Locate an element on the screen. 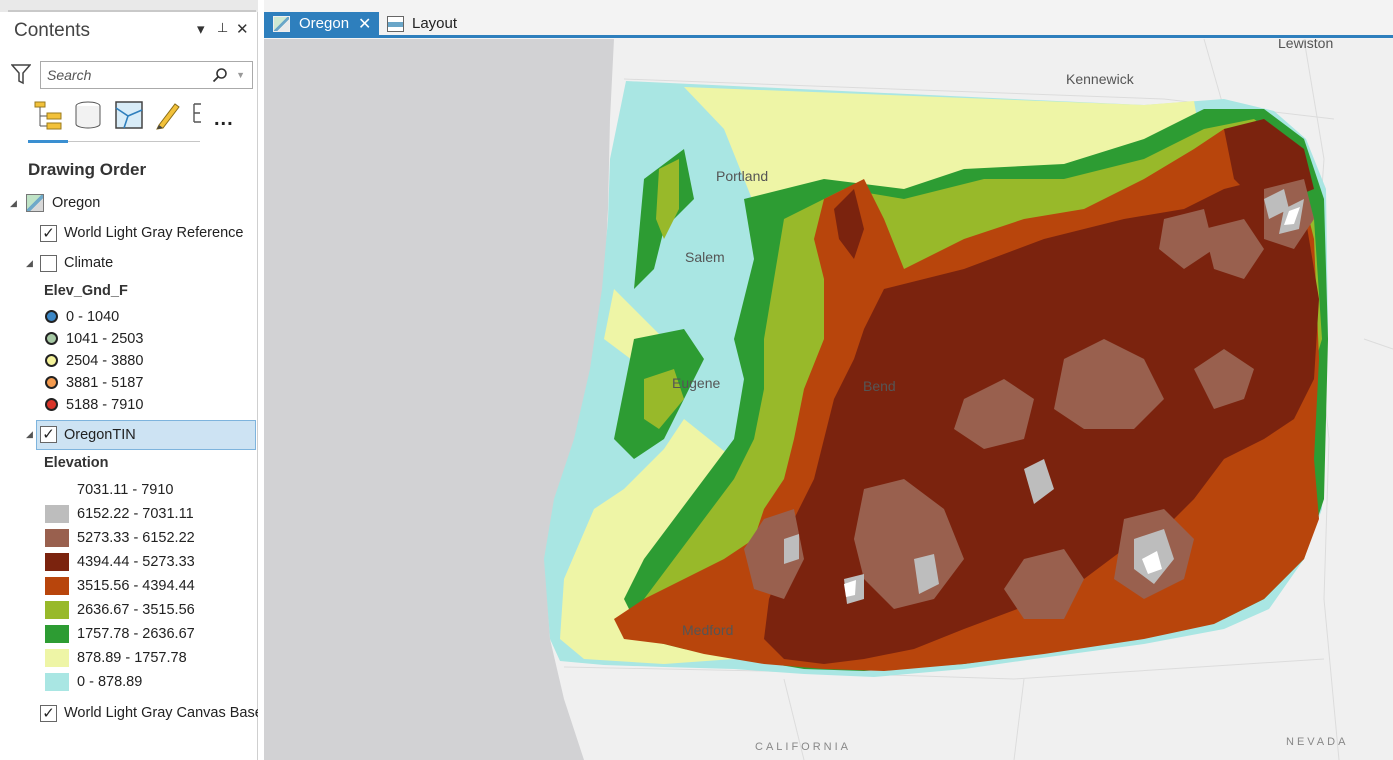  tin-class-label: 2636.67 - 3515.56 is located at coordinates (136, 610).